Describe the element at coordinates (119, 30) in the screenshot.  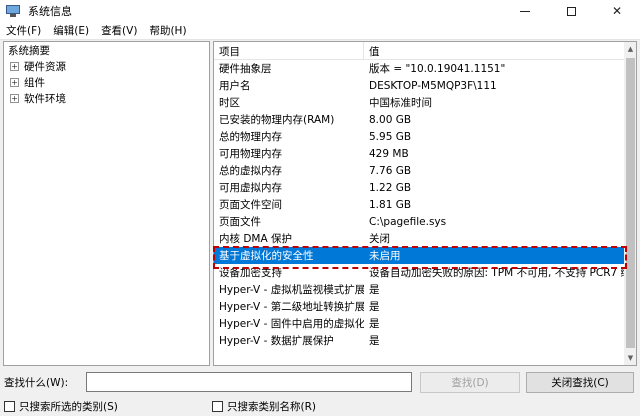
I see `menu-view: 查看(V)` at that location.